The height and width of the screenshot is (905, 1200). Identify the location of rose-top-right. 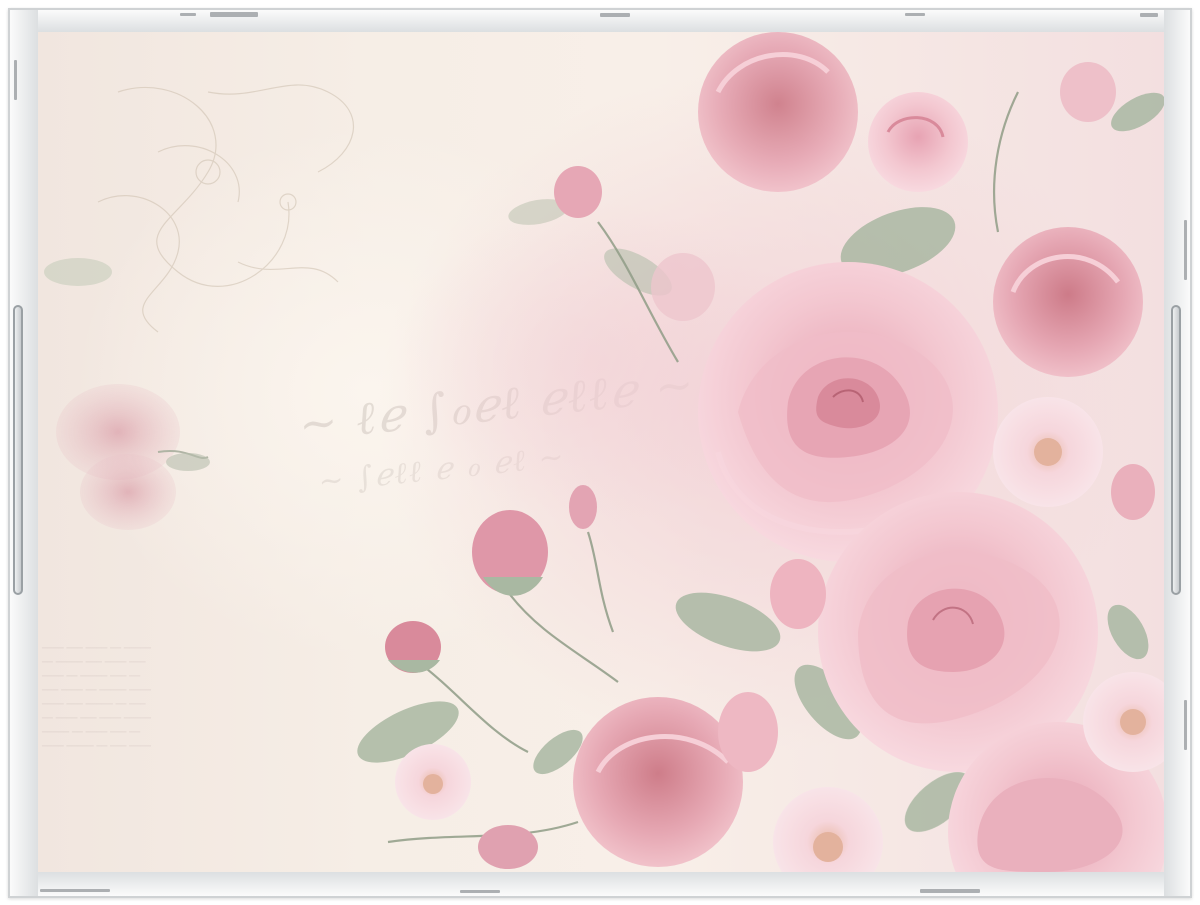
(918, 142).